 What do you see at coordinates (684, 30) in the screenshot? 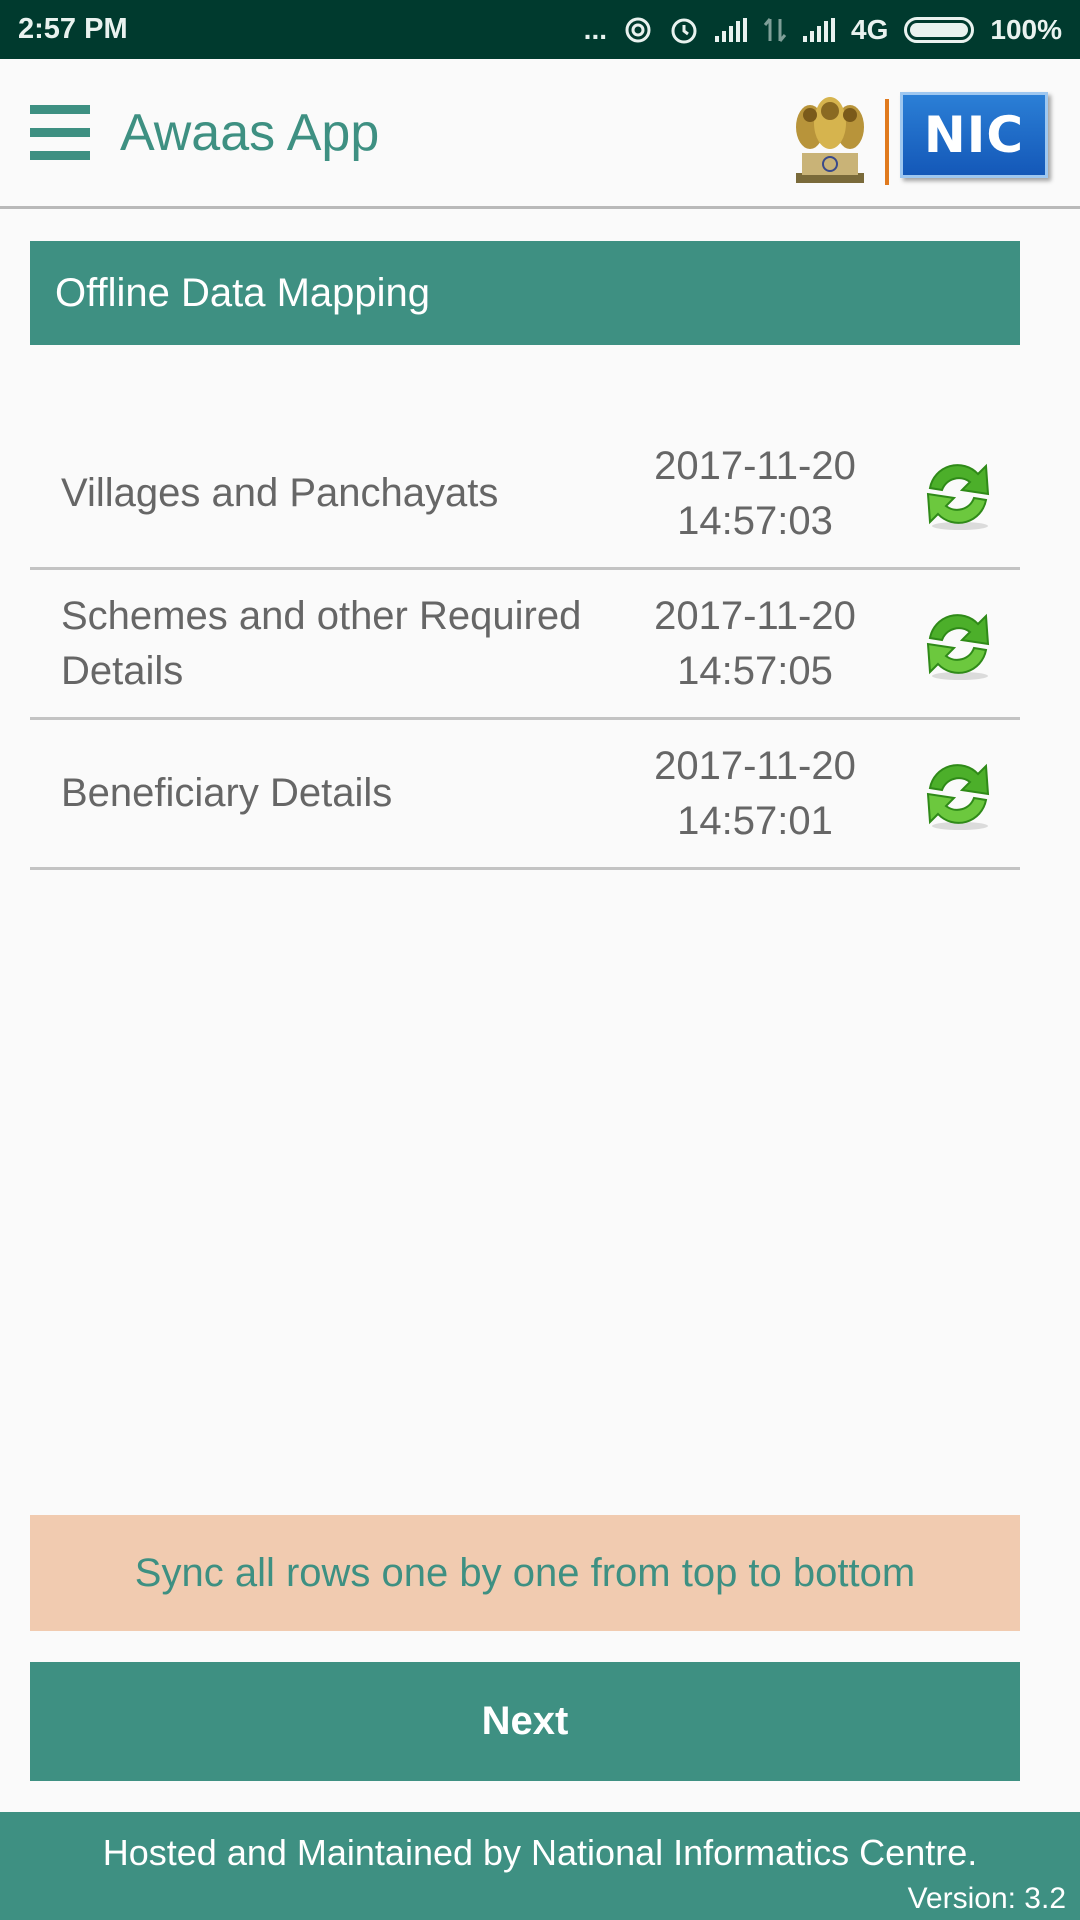
I see `alarm-icon` at bounding box center [684, 30].